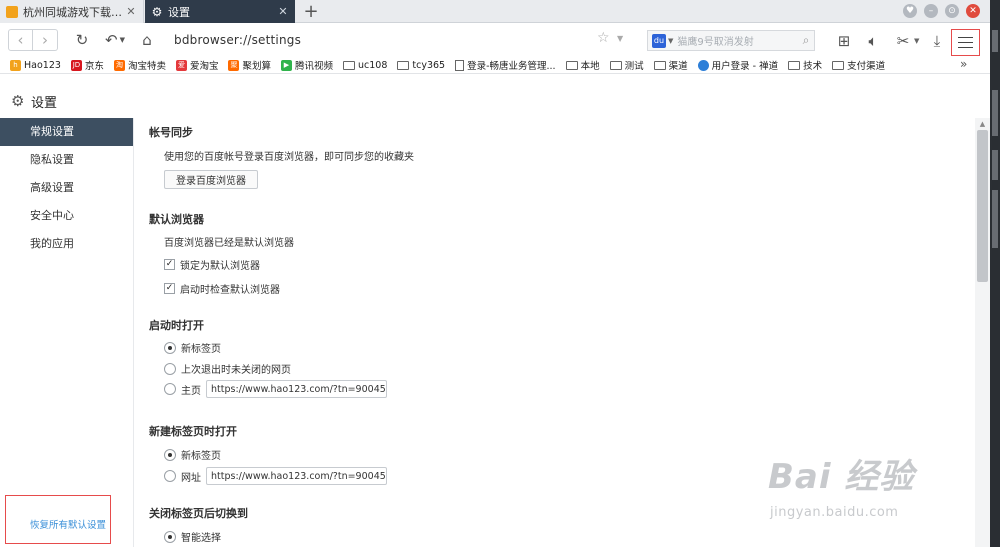  Describe the element at coordinates (35, 65) in the screenshot. I see `bookmark-hao123: h Hao123` at that location.